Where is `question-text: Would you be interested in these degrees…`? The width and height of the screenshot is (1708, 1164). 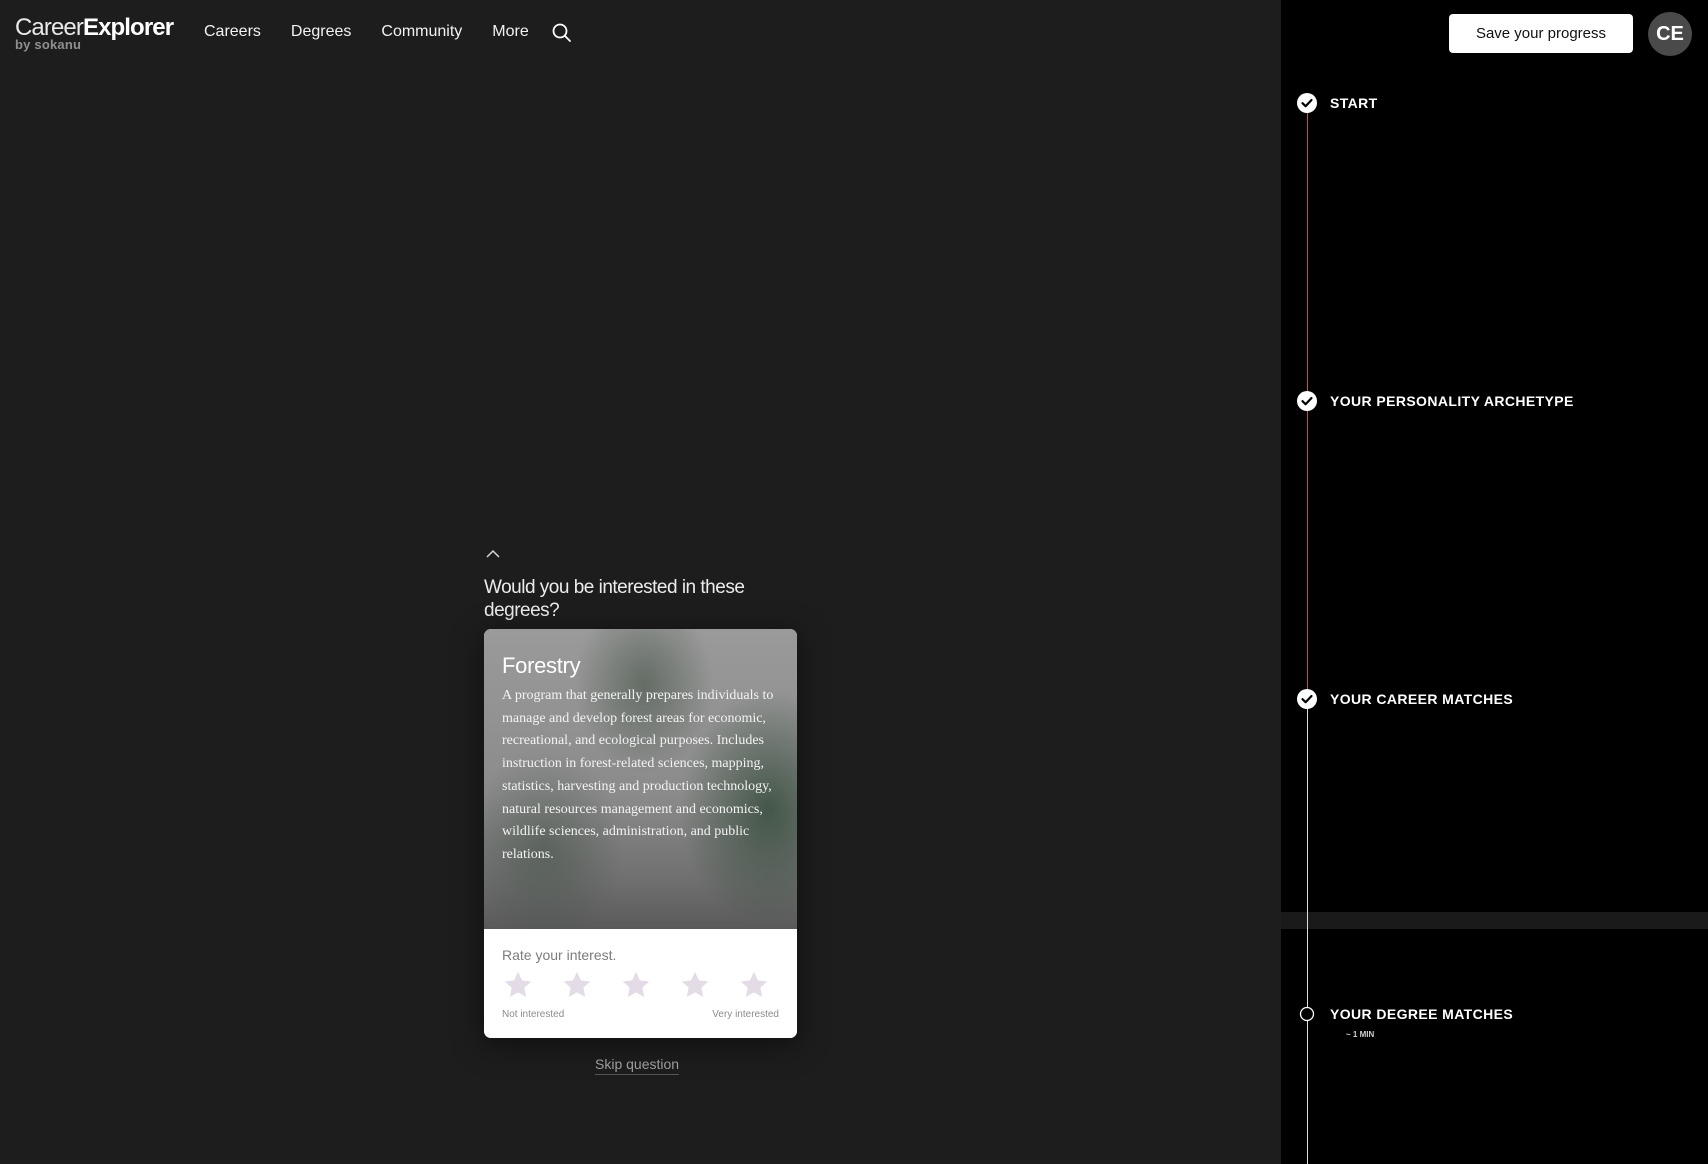
question-text: Would you be interested in these degrees… is located at coordinates (614, 599).